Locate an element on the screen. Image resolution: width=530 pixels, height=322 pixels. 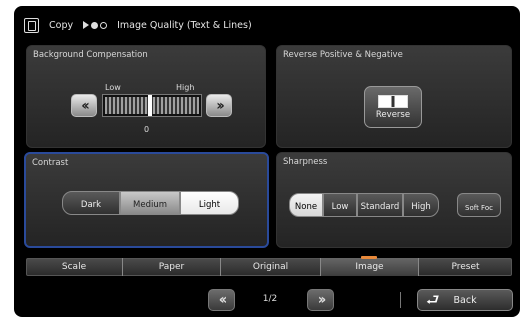
divider is located at coordinates (400, 300).